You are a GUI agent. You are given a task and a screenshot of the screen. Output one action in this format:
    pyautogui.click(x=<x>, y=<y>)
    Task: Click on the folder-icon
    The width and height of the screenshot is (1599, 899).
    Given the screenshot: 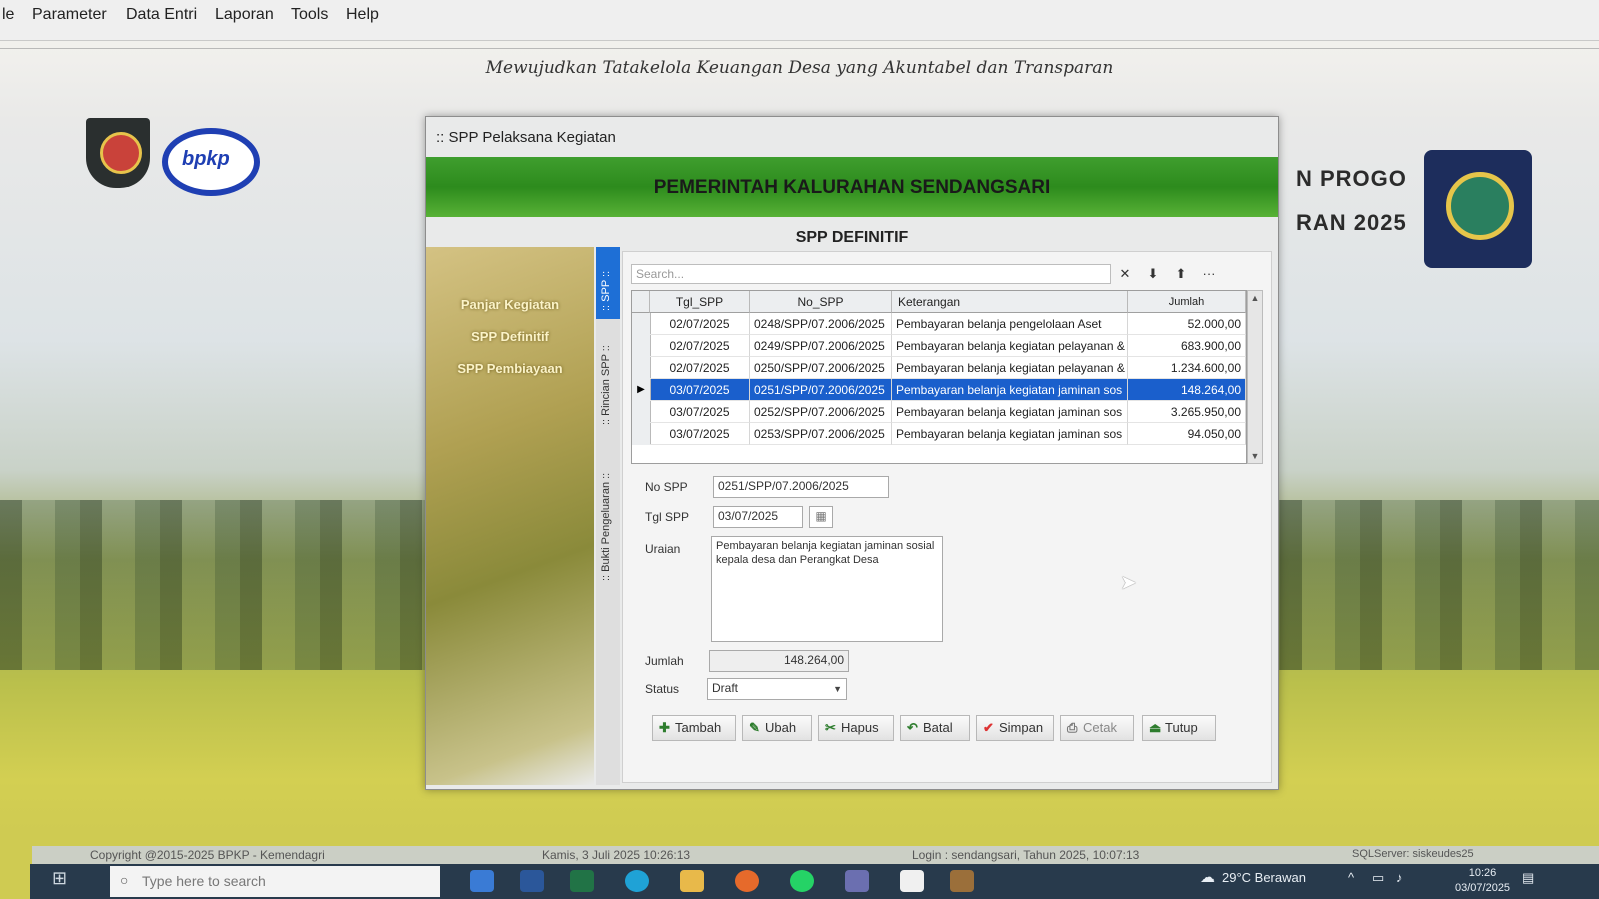 What is the action you would take?
    pyautogui.click(x=692, y=881)
    